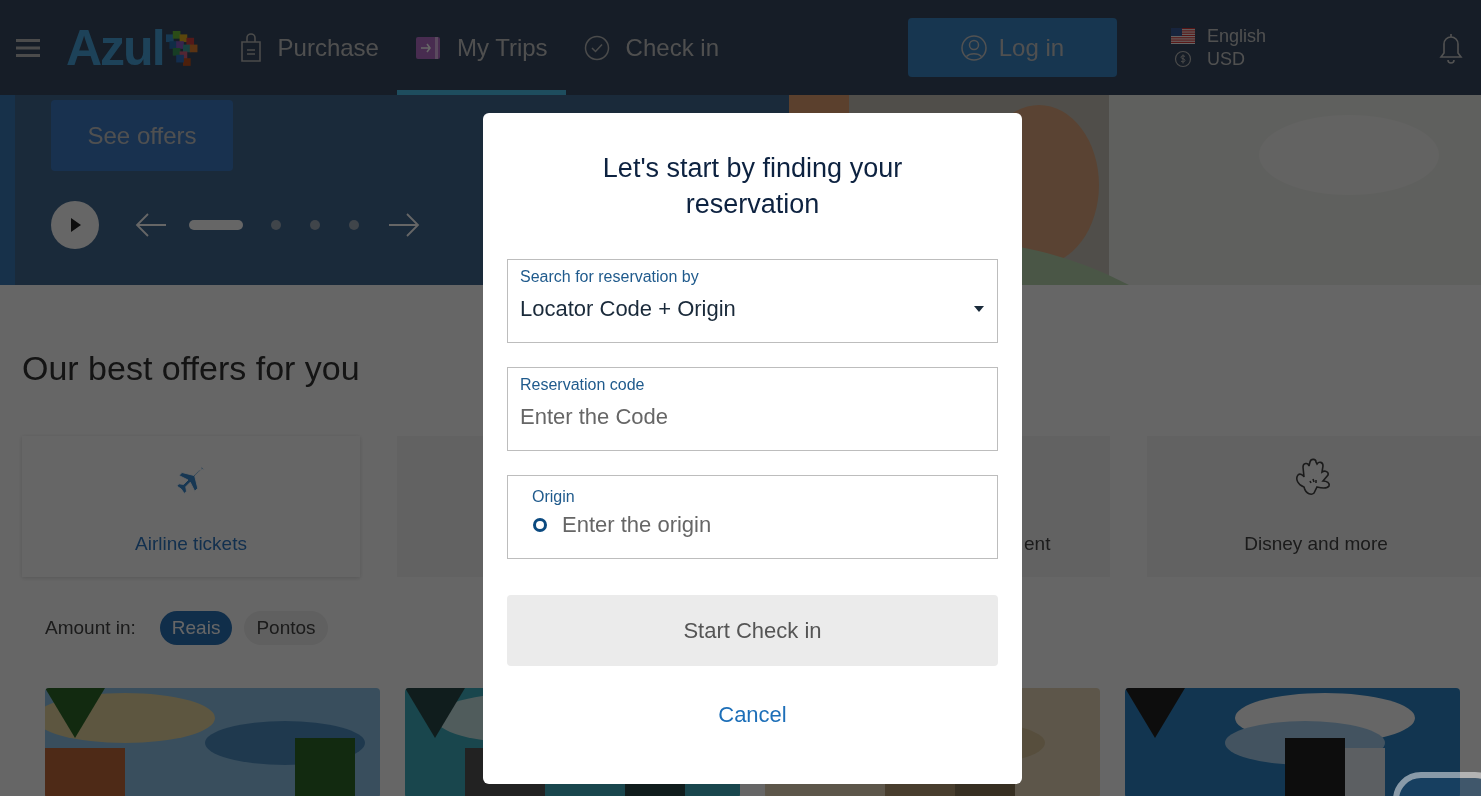  Describe the element at coordinates (752, 186) in the screenshot. I see `dialog-title: Let's start by finding your reservation` at that location.